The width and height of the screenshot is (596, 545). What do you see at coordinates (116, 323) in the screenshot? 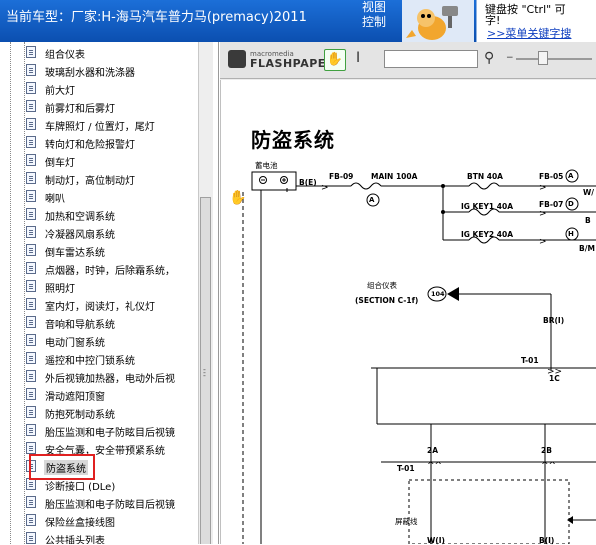
I see `tree-item: 音响和导航系统` at bounding box center [116, 323].